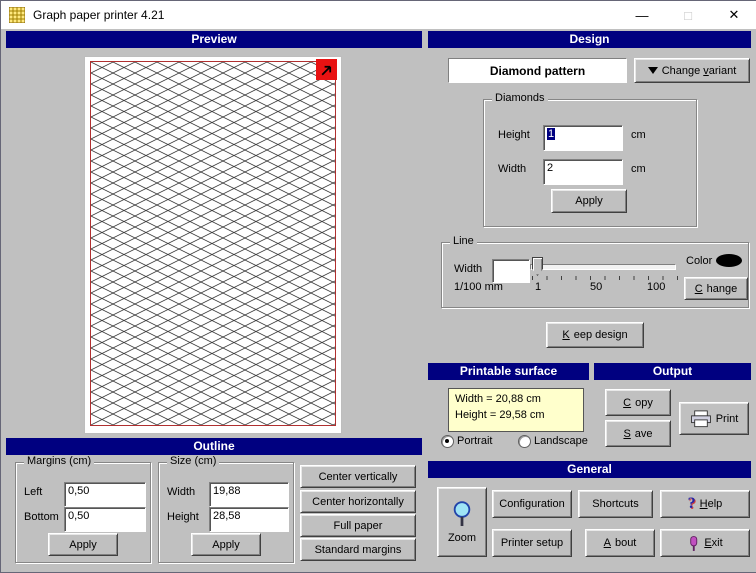  Describe the element at coordinates (41, 517) in the screenshot. I see `margin-bottom-label: Bottom` at that location.